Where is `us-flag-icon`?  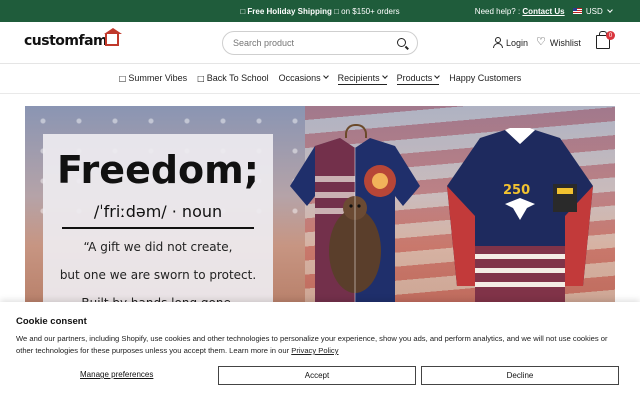 us-flag-icon is located at coordinates (577, 11).